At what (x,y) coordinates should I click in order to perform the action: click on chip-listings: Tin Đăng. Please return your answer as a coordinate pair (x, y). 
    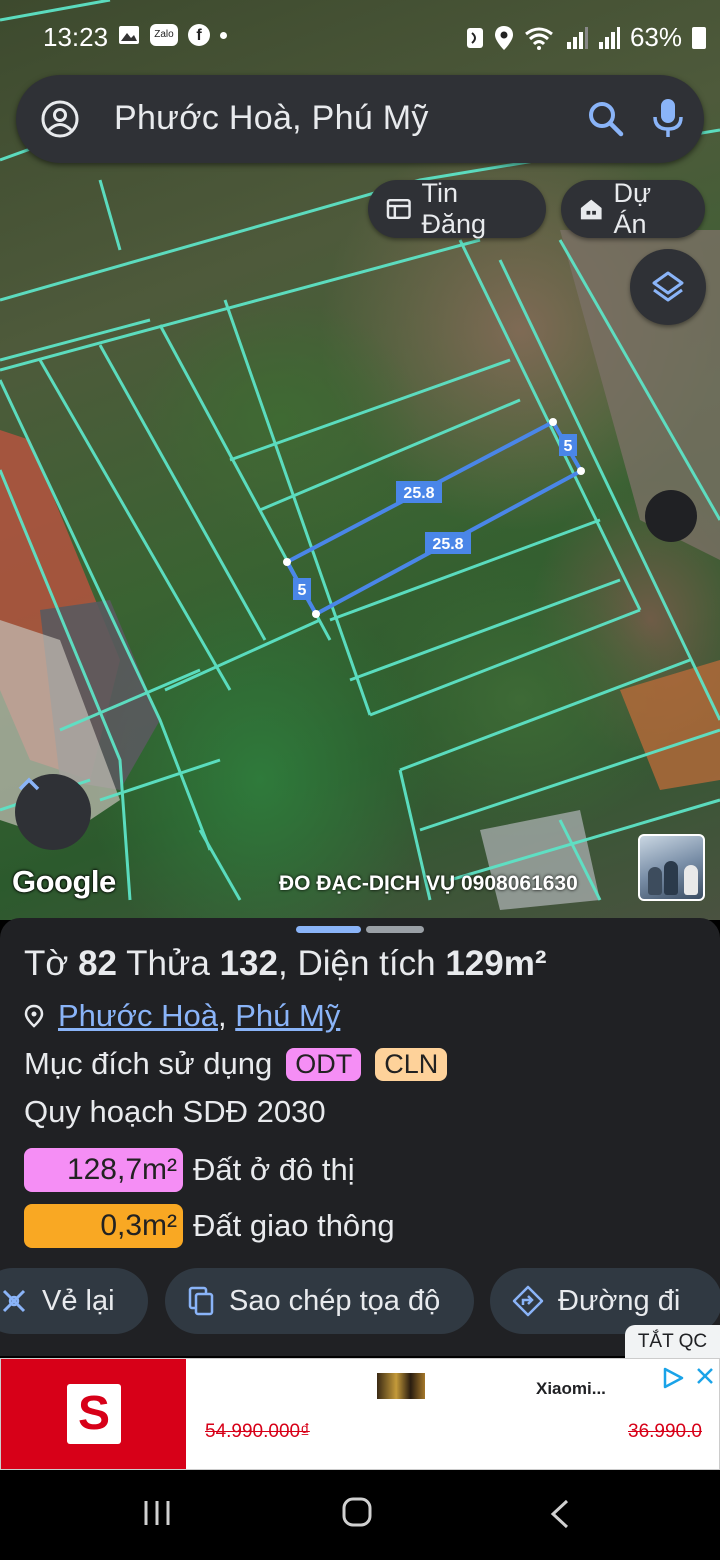
    Looking at the image, I should click on (457, 208).